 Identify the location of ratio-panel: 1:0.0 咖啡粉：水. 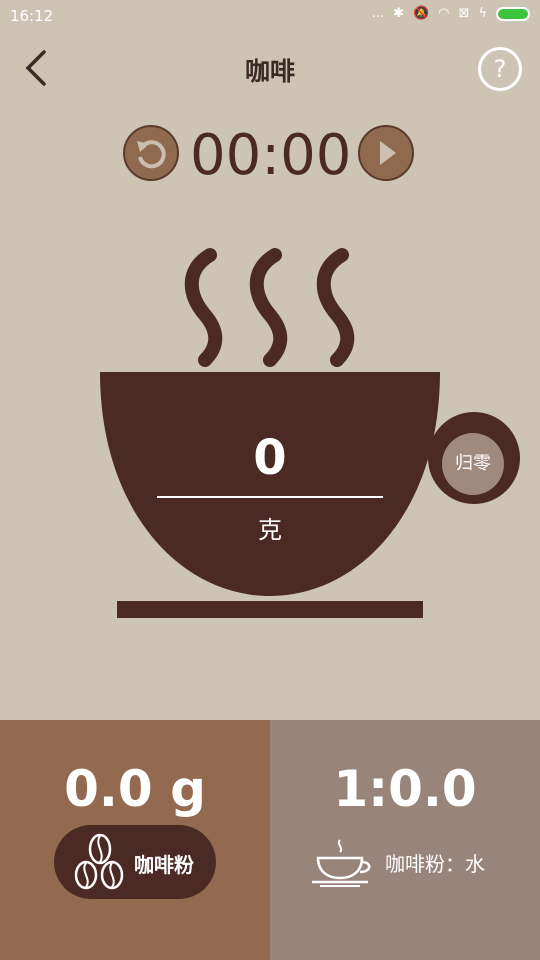
(405, 840).